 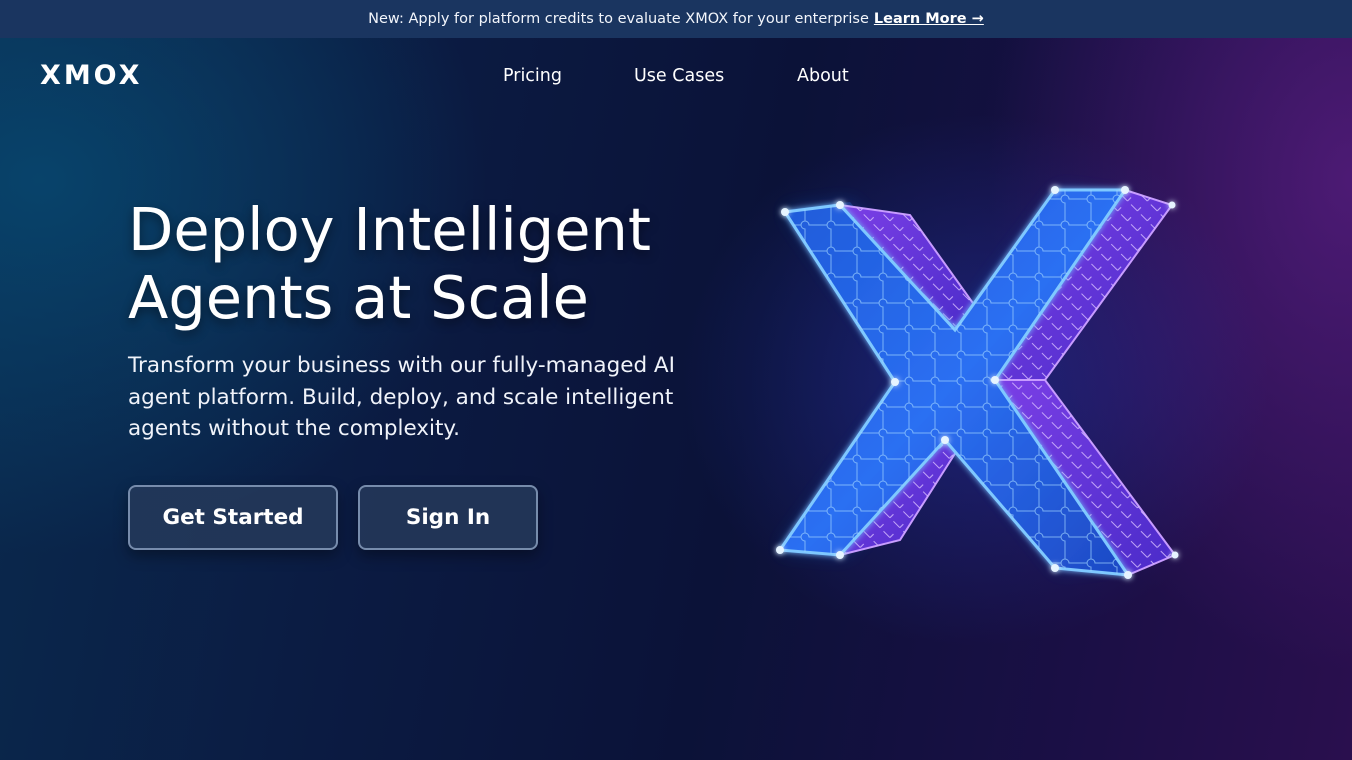 I want to click on sign-in-button: Sign In, so click(x=448, y=517).